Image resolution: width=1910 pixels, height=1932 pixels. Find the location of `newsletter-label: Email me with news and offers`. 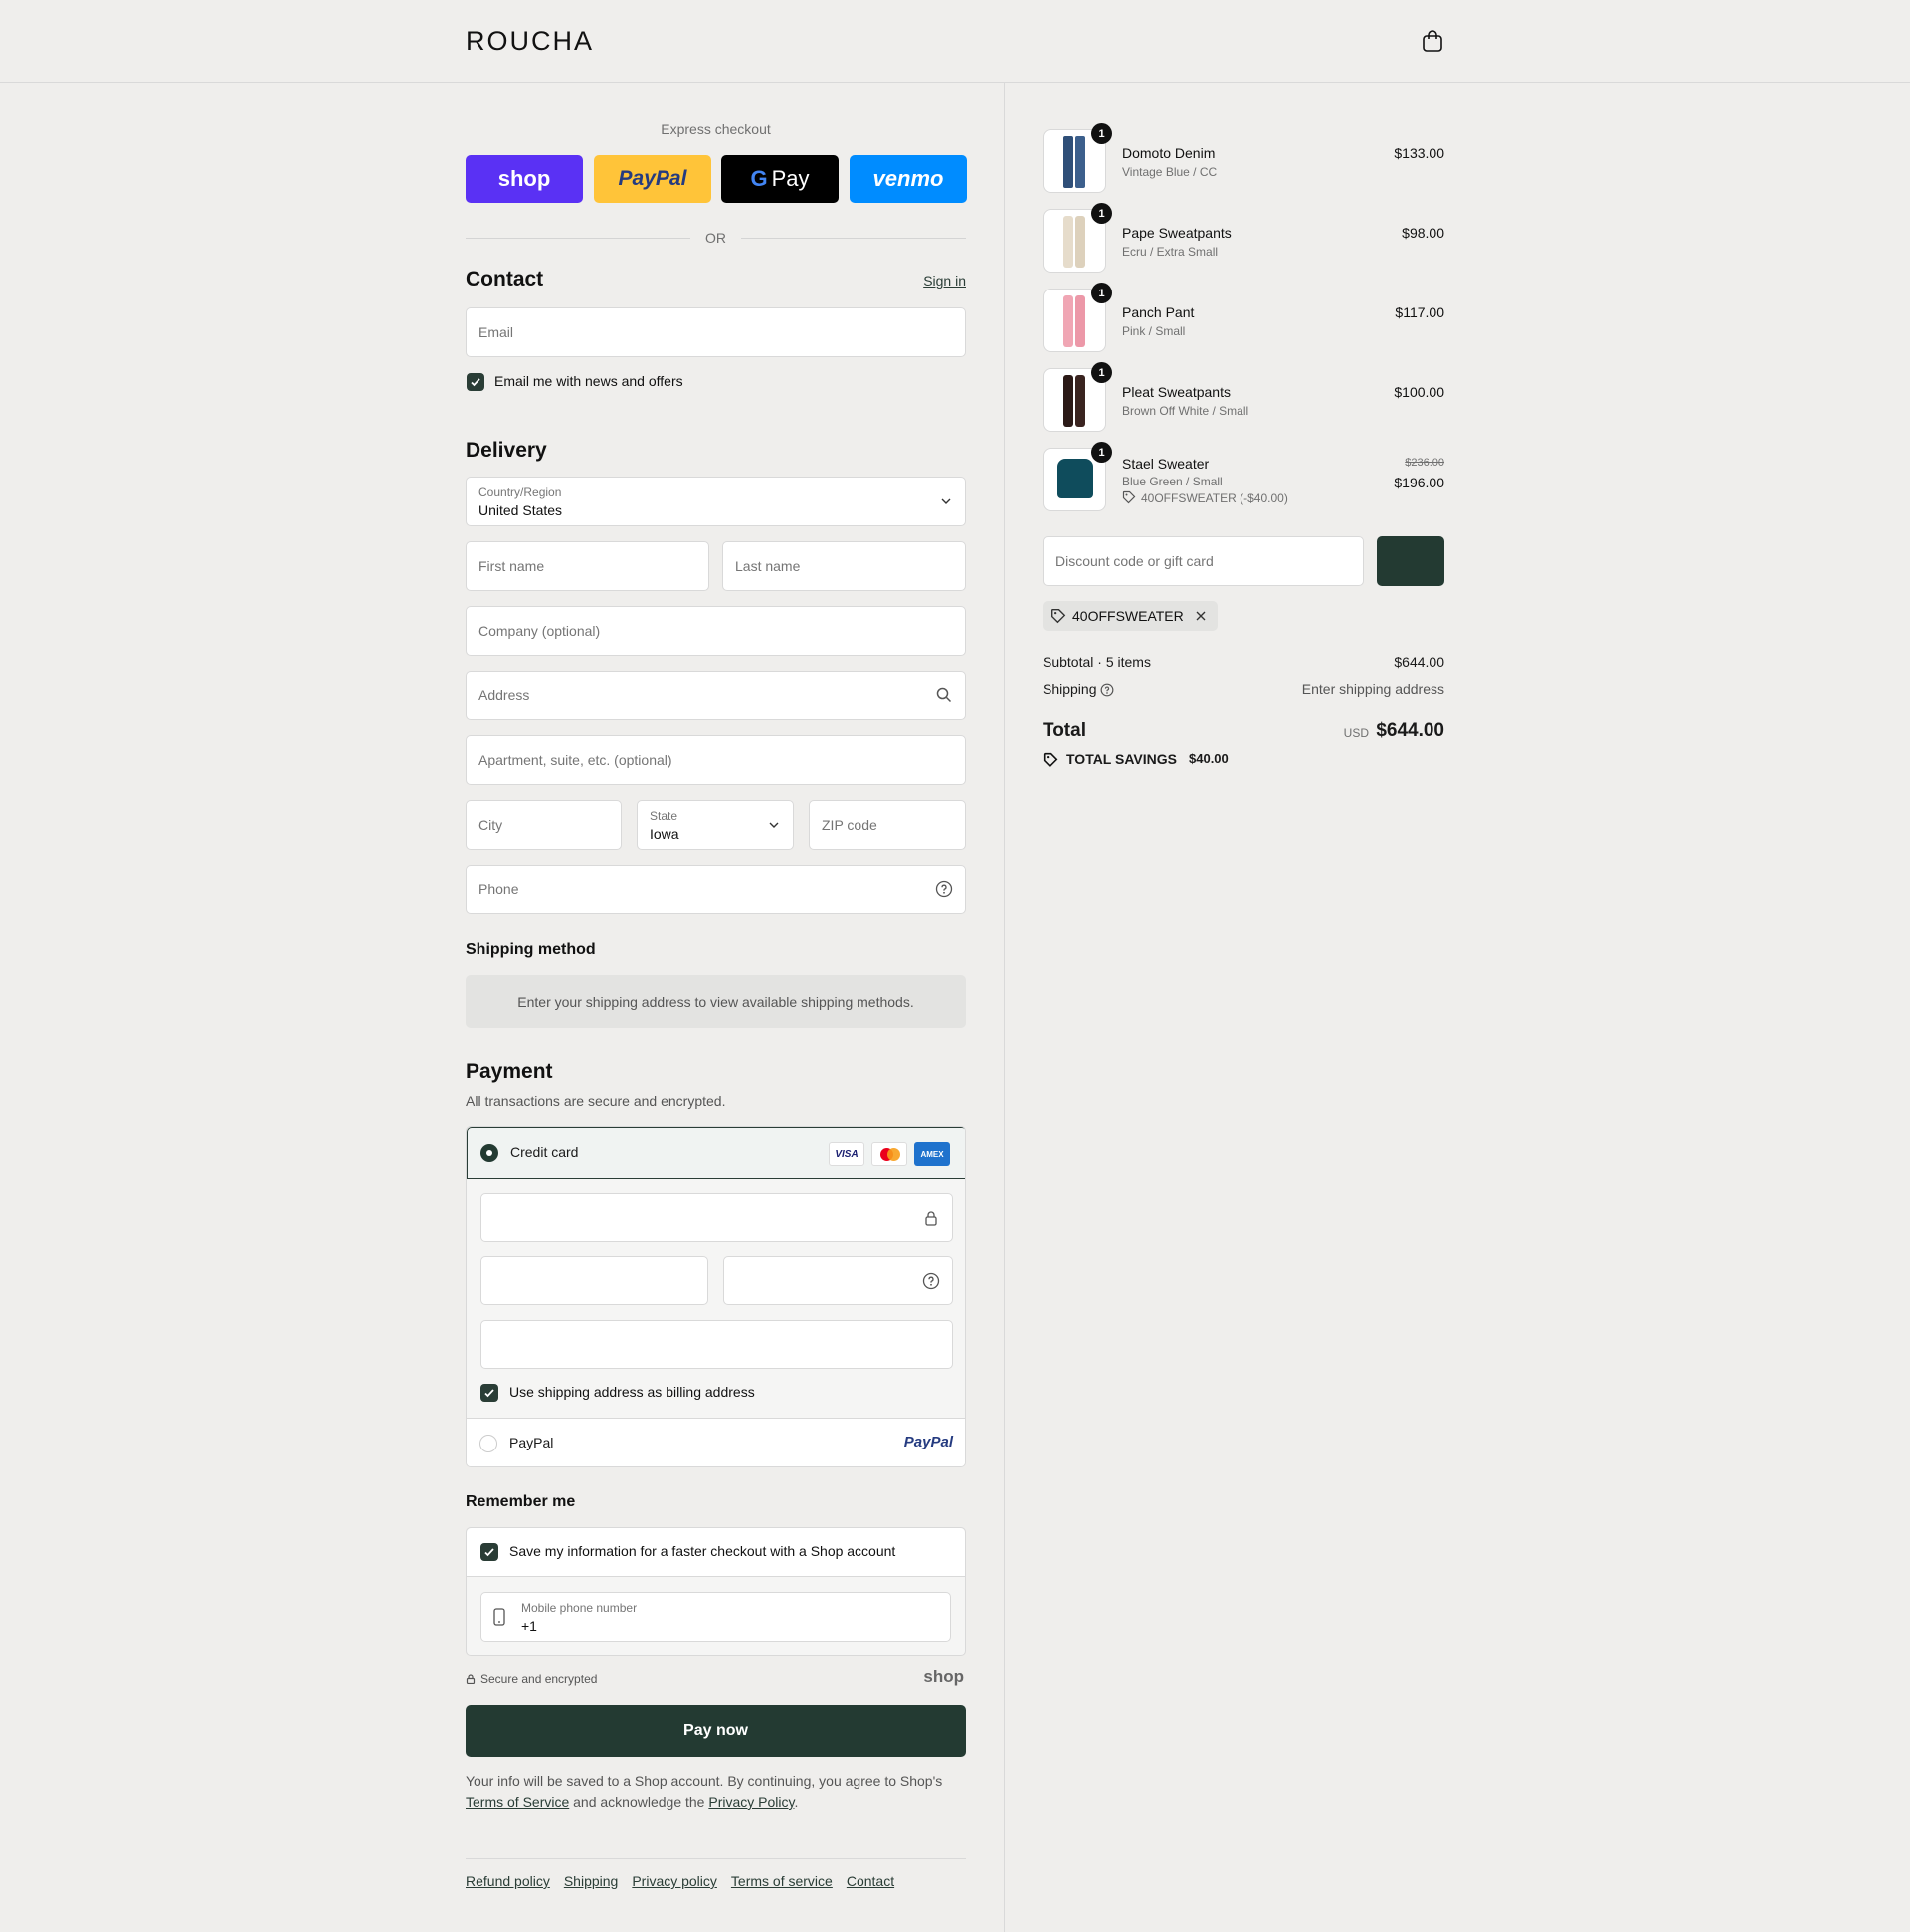

newsletter-label: Email me with news and offers is located at coordinates (588, 381).